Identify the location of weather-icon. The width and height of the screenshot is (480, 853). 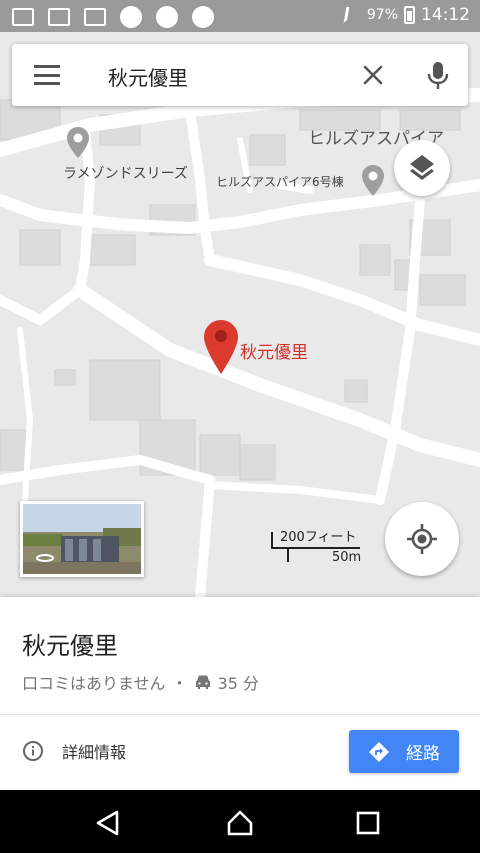
(131, 17).